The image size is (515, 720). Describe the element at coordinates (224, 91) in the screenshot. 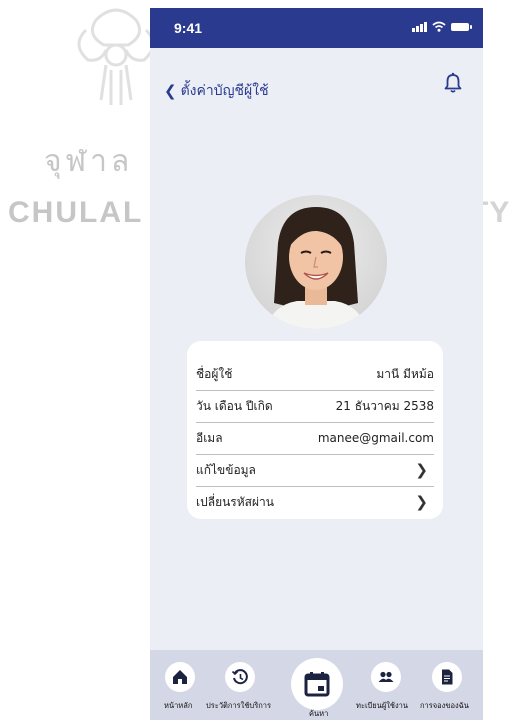

I see `page-title: ตั้งค่าบัญชีผู้ใช้` at that location.